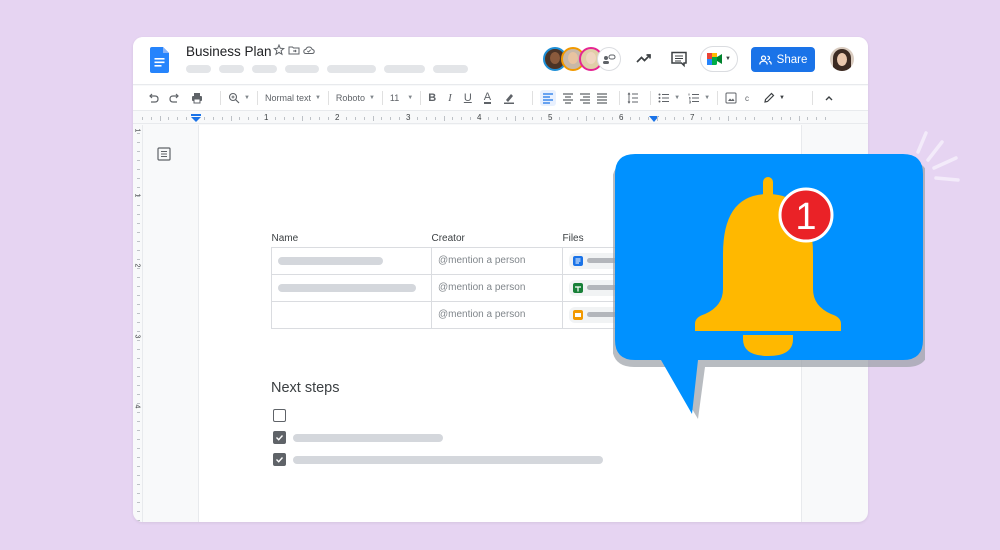  What do you see at coordinates (654, 119) in the screenshot?
I see `right-indent-marker-icon` at bounding box center [654, 119].